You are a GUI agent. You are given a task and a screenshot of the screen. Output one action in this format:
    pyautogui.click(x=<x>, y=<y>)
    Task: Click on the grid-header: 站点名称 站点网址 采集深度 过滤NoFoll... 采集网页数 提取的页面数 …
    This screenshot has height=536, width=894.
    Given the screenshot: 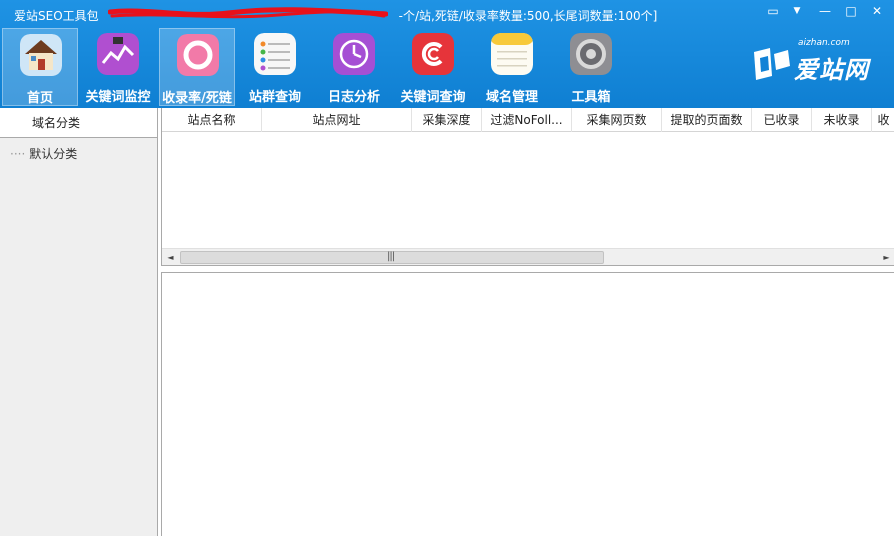 What is the action you would take?
    pyautogui.click(x=528, y=120)
    